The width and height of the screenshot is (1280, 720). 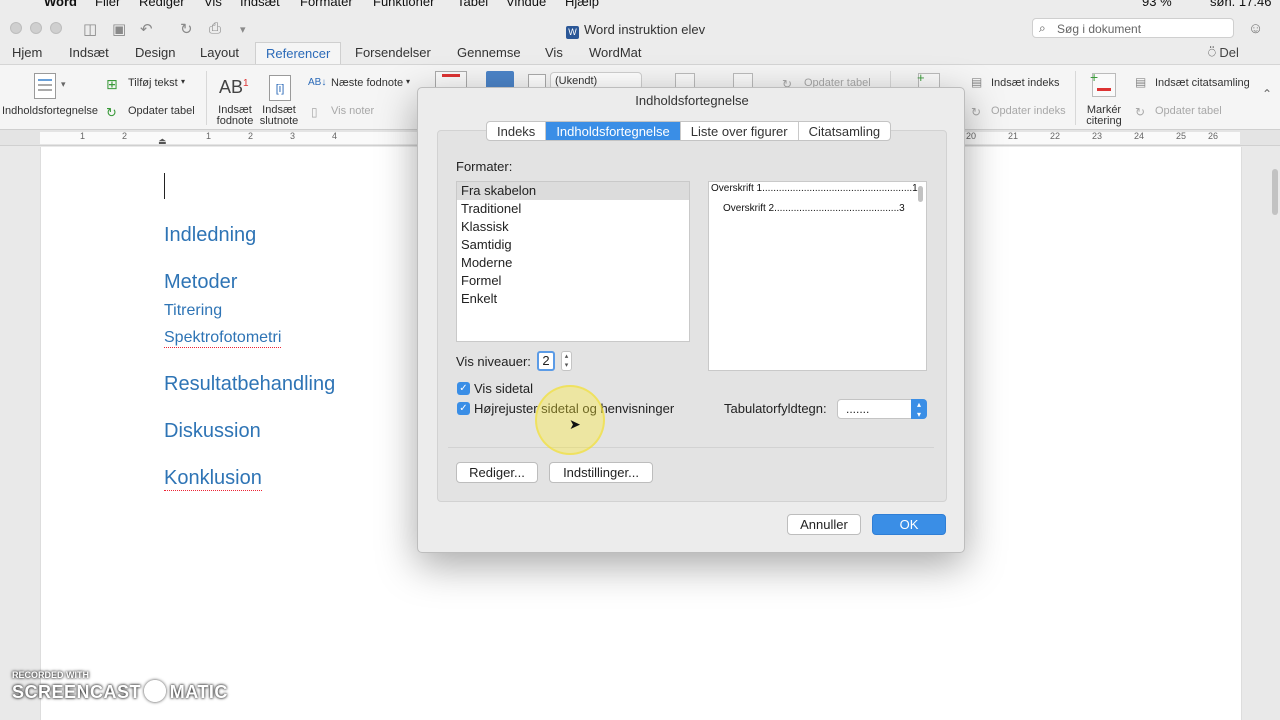 I want to click on ruler-number: 24, so click(x=1139, y=136).